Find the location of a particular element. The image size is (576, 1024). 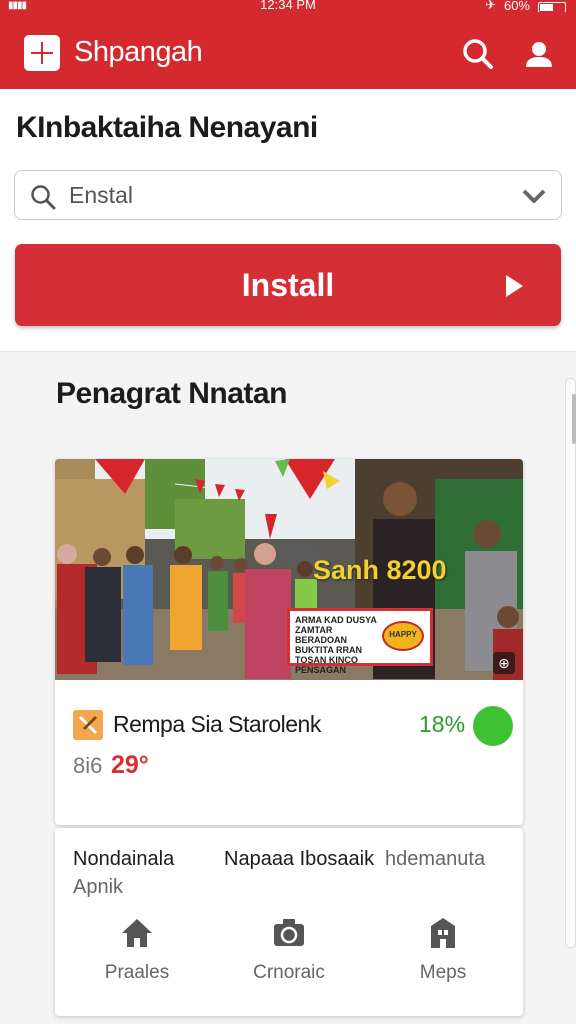

listing-name: Rempa Sia Starolenk is located at coordinates (217, 724).